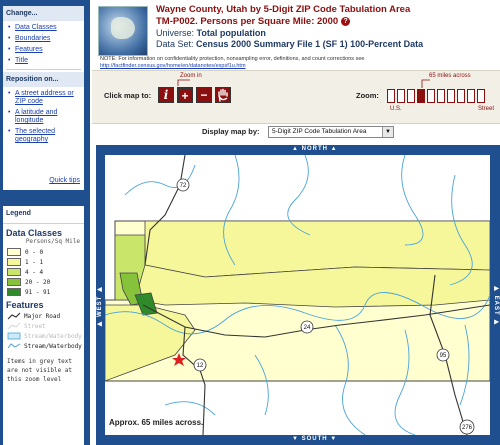  Describe the element at coordinates (34, 233) in the screenshot. I see `data-classes-title: Data Classes` at that location.